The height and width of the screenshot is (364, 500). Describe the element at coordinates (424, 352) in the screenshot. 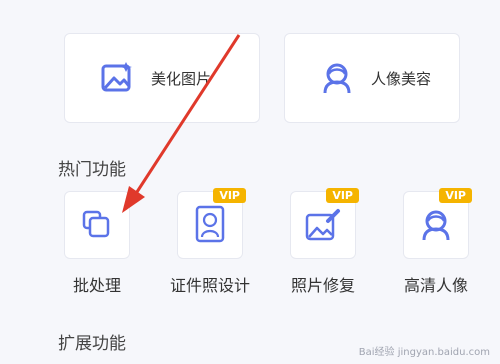

I see `watermark: Bai经验 jingyan.baidu.com` at that location.